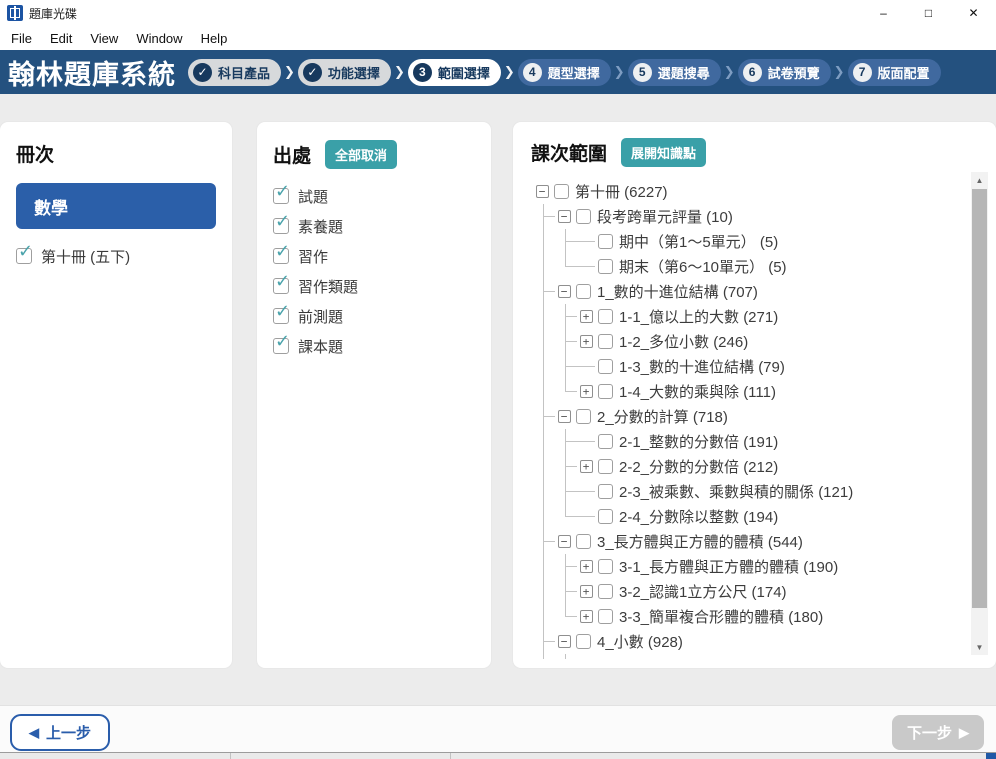 The height and width of the screenshot is (759, 996). What do you see at coordinates (755, 516) in the screenshot?
I see `tree-row: 2-4_分數除以整數 (194)` at bounding box center [755, 516].